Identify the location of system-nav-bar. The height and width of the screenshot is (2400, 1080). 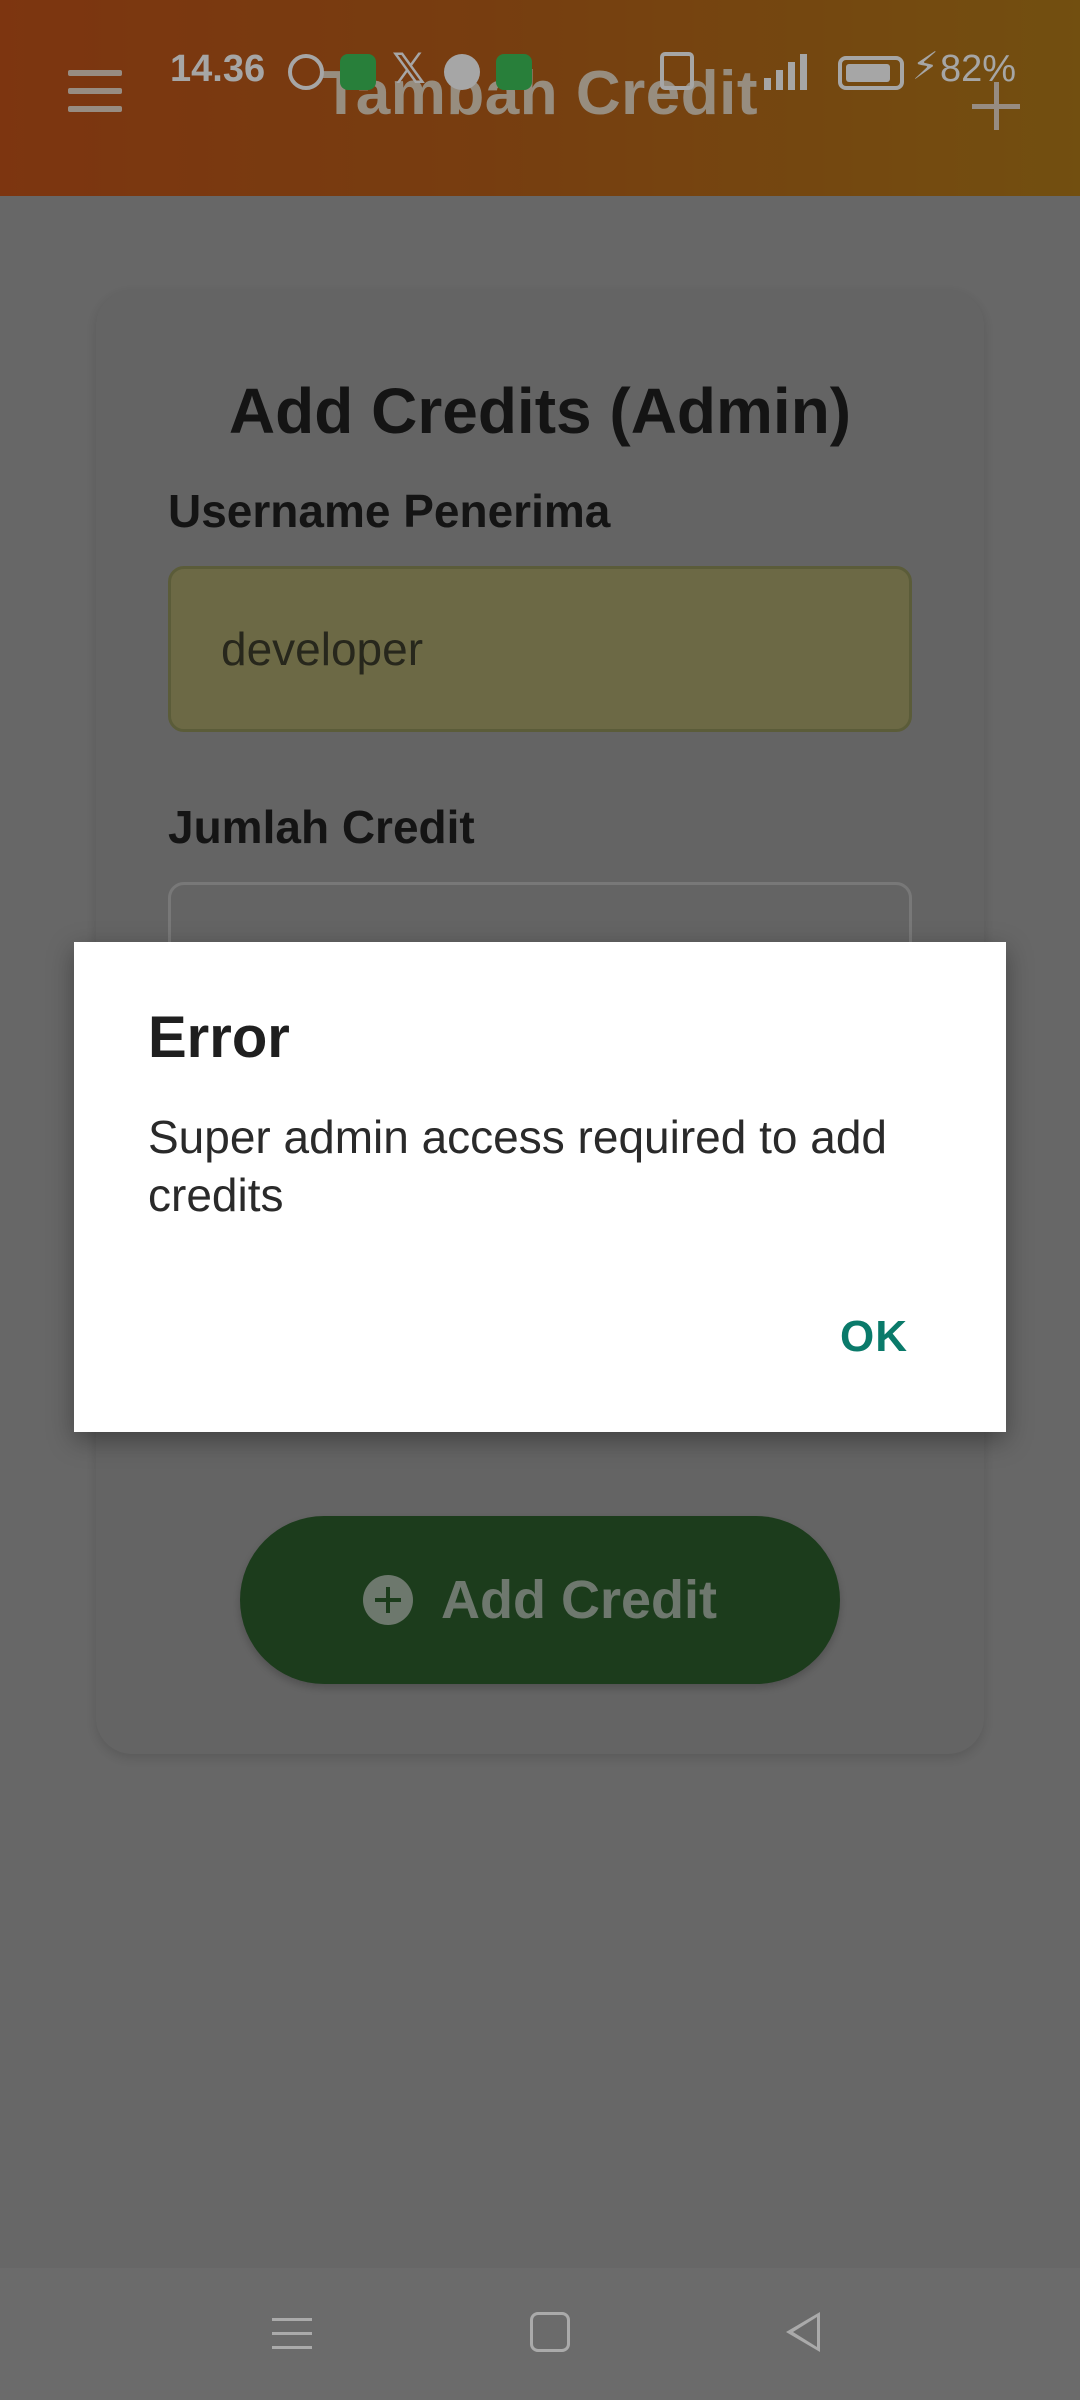
(540, 2334).